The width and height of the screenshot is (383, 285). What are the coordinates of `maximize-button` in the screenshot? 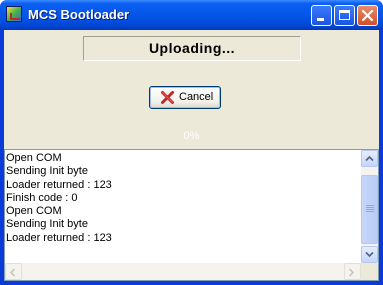 It's located at (344, 15).